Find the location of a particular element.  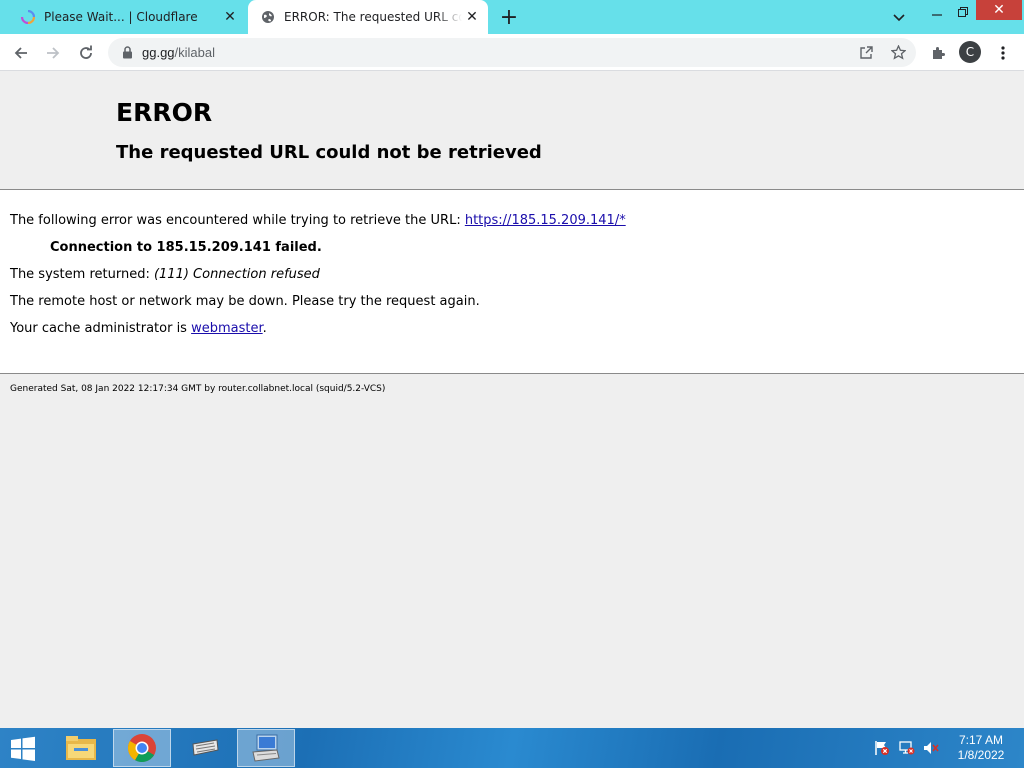

close-window-button: ✕ is located at coordinates (999, 10).